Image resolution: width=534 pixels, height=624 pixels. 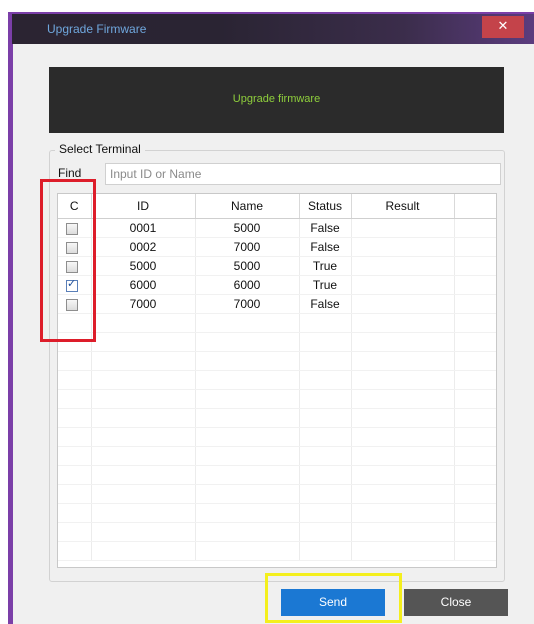 I want to click on status-cell: False, so click(x=325, y=304).